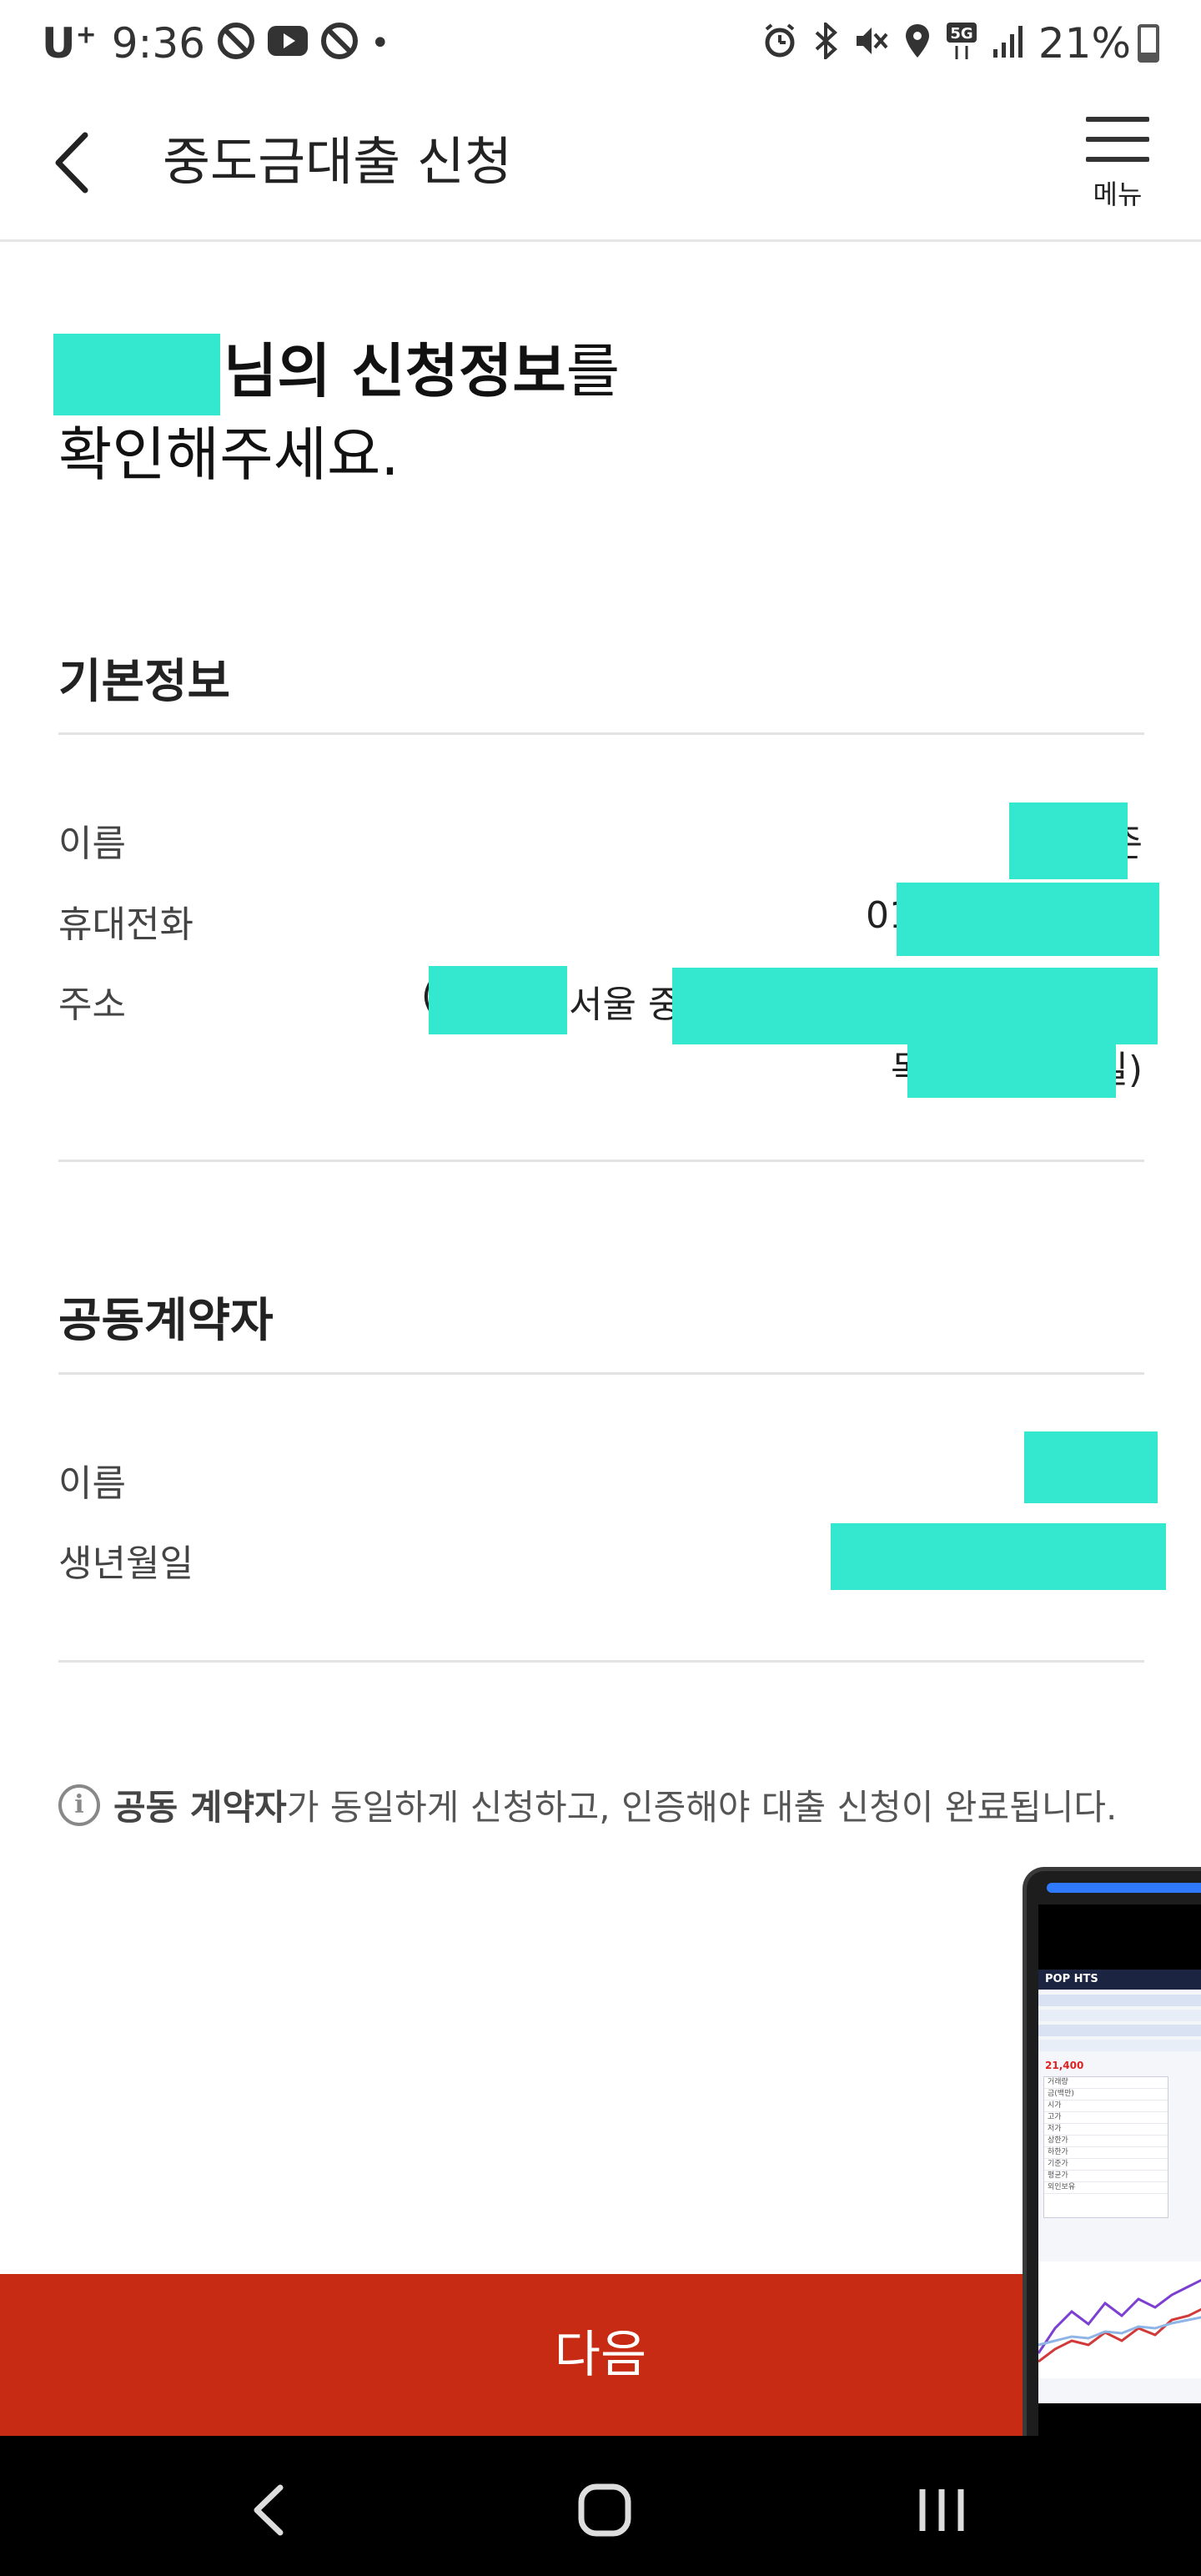  What do you see at coordinates (601, 2355) in the screenshot?
I see `next-button: 다음` at bounding box center [601, 2355].